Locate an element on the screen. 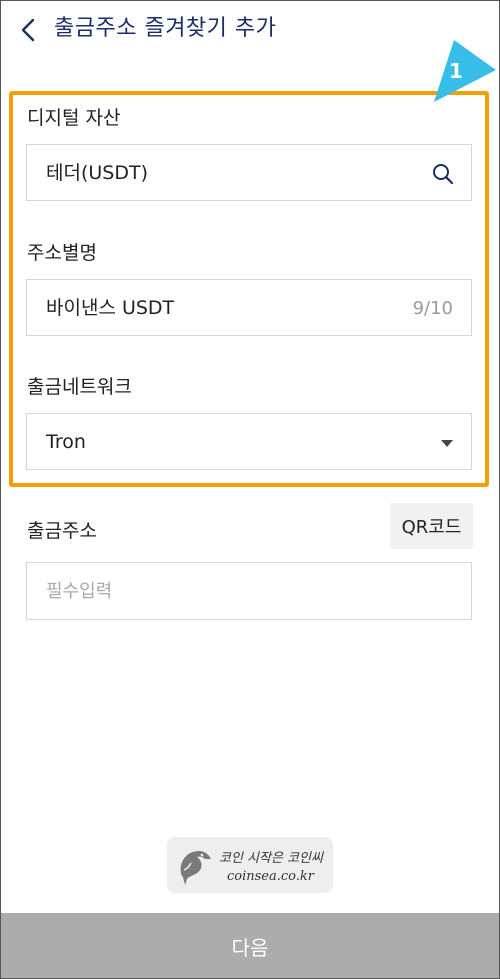 The image size is (500, 979). back-button is located at coordinates (28, 30).